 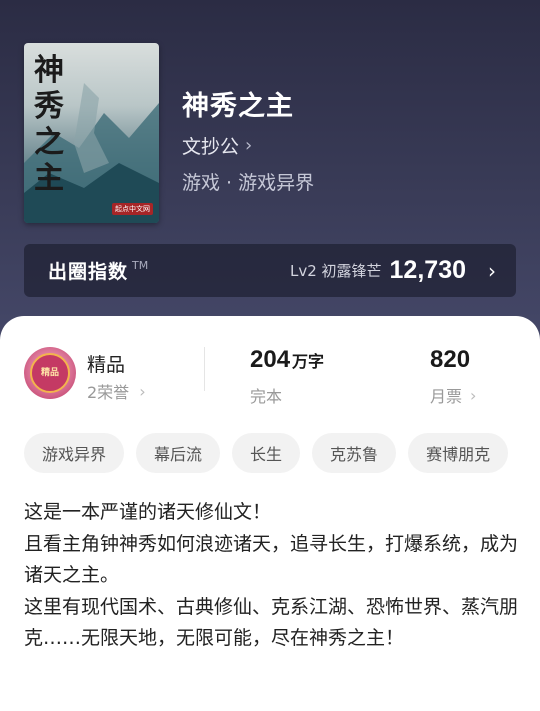 What do you see at coordinates (148, 512) in the screenshot?
I see `description-line: 这是一本严谨的诸天修仙文！` at bounding box center [148, 512].